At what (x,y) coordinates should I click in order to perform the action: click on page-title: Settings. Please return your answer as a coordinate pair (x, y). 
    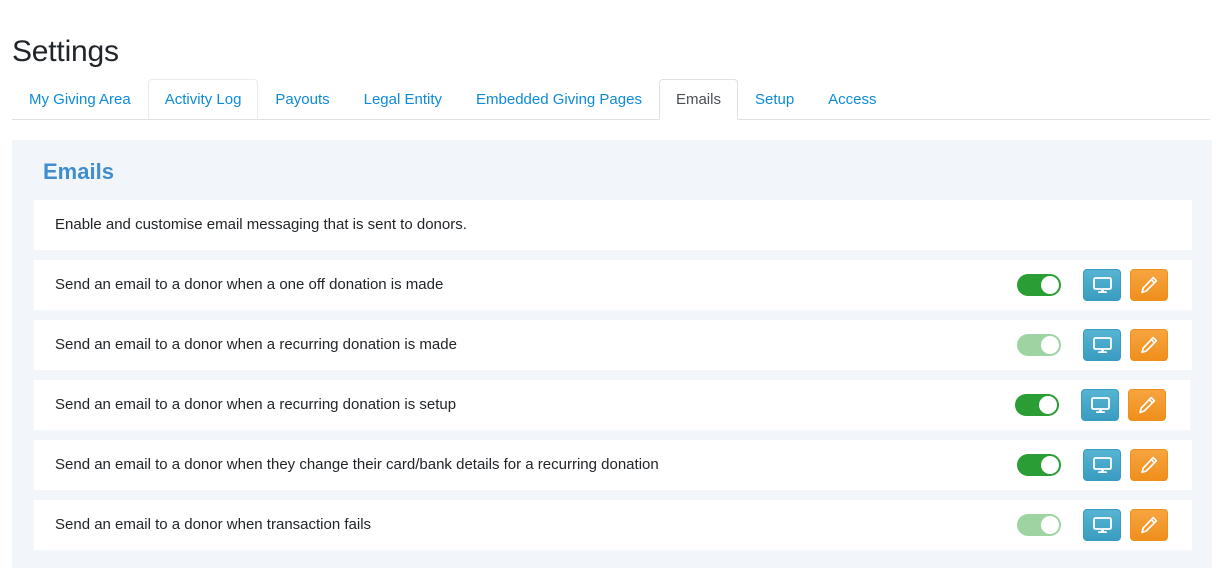
    Looking at the image, I should click on (65, 52).